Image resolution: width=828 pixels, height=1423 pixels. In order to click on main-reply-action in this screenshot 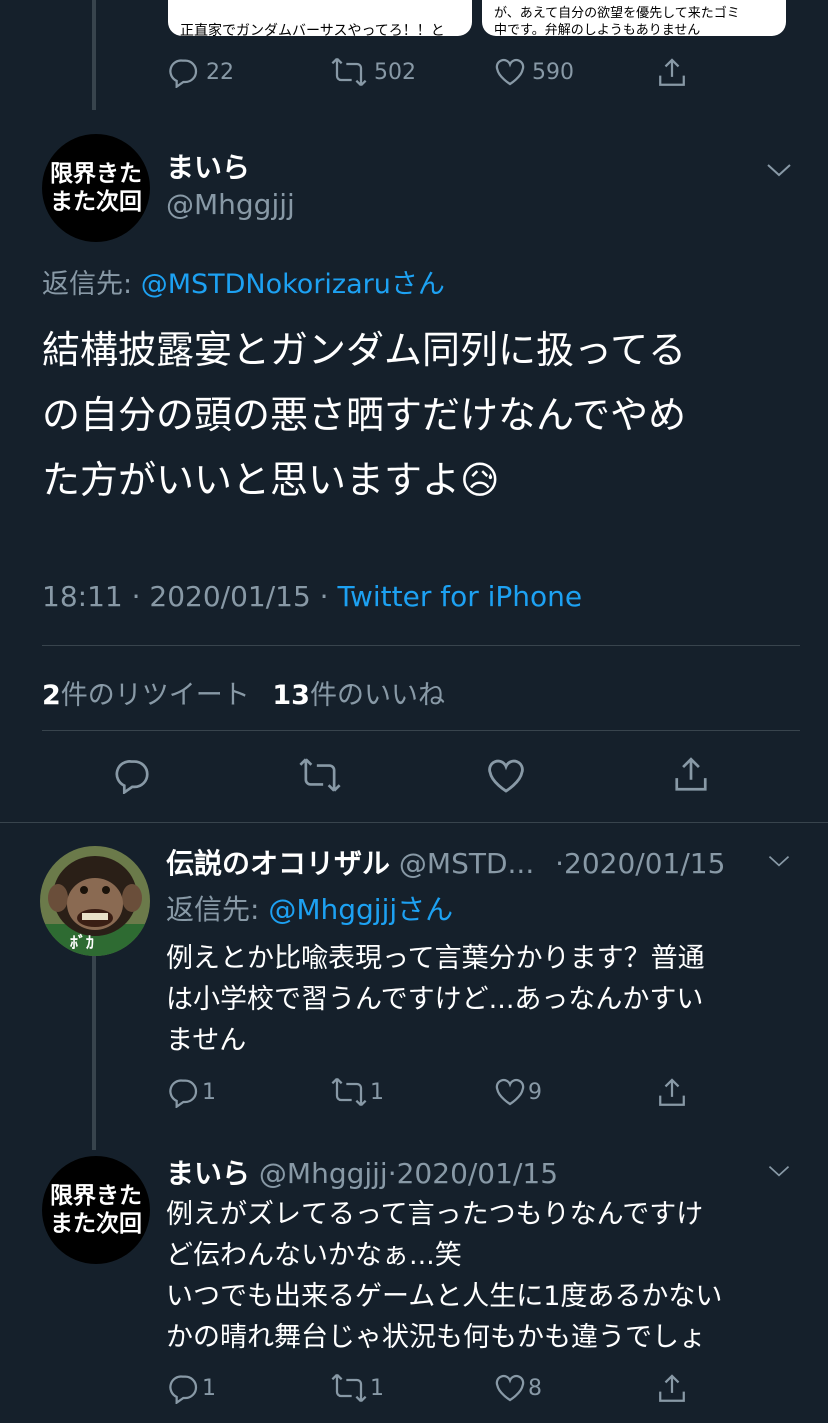, I will do `click(133, 775)`.